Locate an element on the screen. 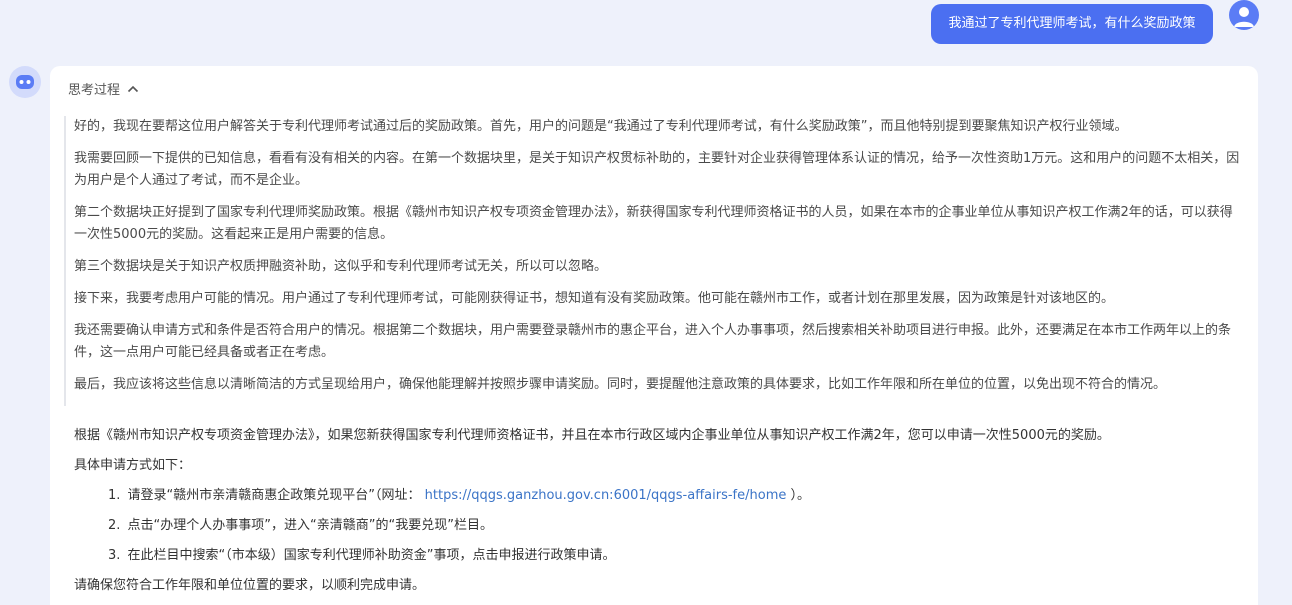 The width and height of the screenshot is (1292, 605). thinking-toggle-label: 思考过程 is located at coordinates (94, 90).